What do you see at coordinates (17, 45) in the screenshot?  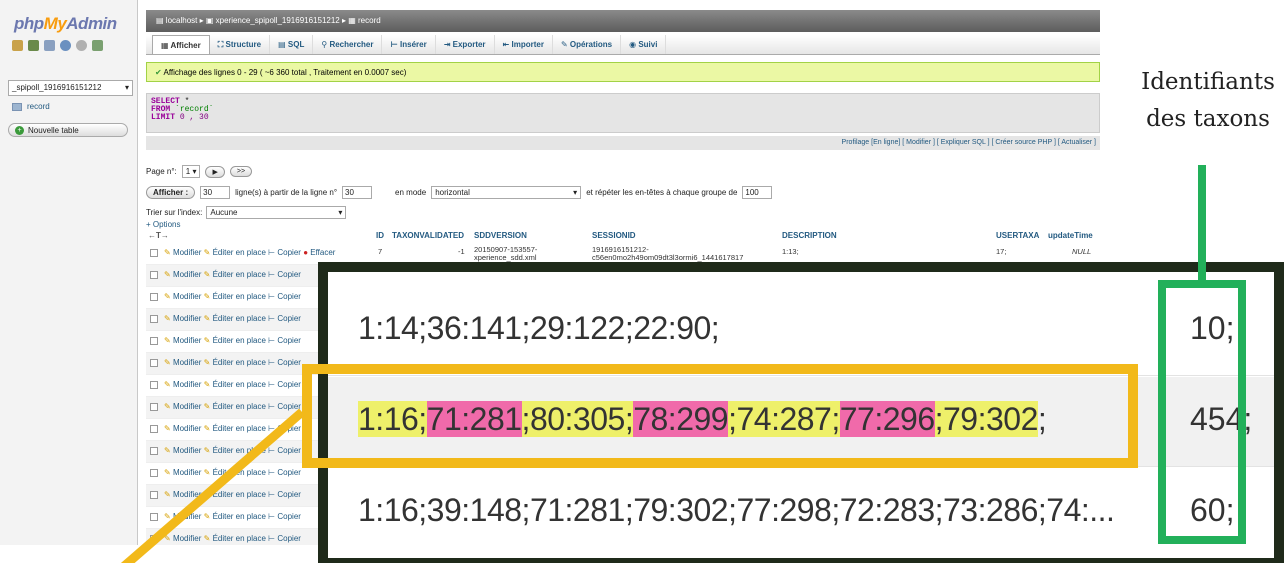 I see `home-icon` at bounding box center [17, 45].